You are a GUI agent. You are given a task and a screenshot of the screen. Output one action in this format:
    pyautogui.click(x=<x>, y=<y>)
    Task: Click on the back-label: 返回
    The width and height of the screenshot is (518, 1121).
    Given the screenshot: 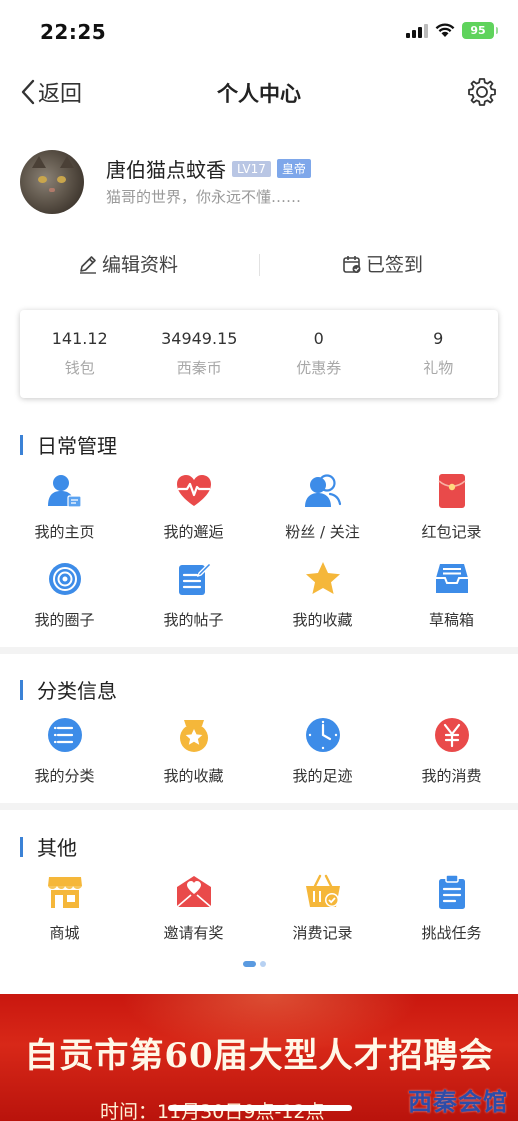 What is the action you would take?
    pyautogui.click(x=60, y=94)
    